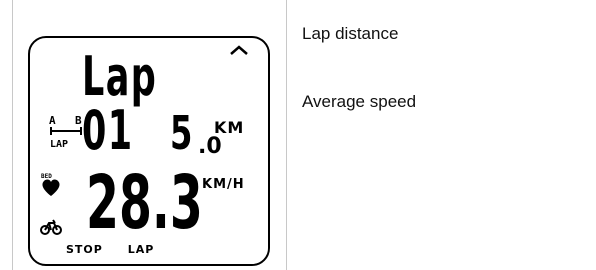  What do you see at coordinates (84, 249) in the screenshot?
I see `softkey-stop: STOP` at bounding box center [84, 249].